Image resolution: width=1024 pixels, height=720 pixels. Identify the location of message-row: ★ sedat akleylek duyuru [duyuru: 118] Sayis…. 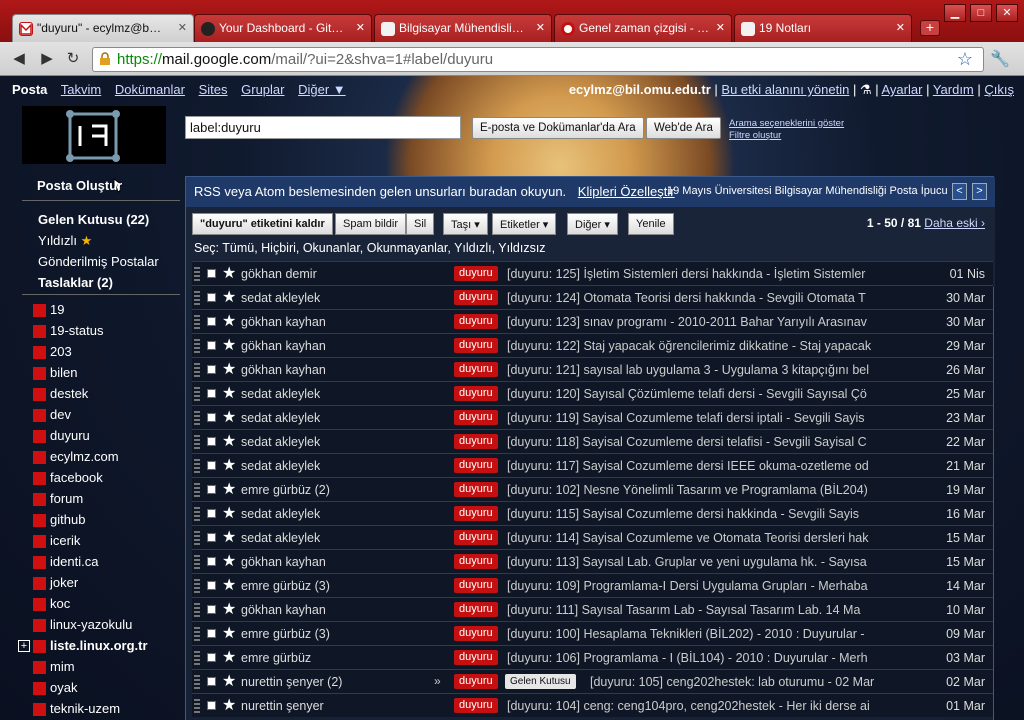
(592, 441).